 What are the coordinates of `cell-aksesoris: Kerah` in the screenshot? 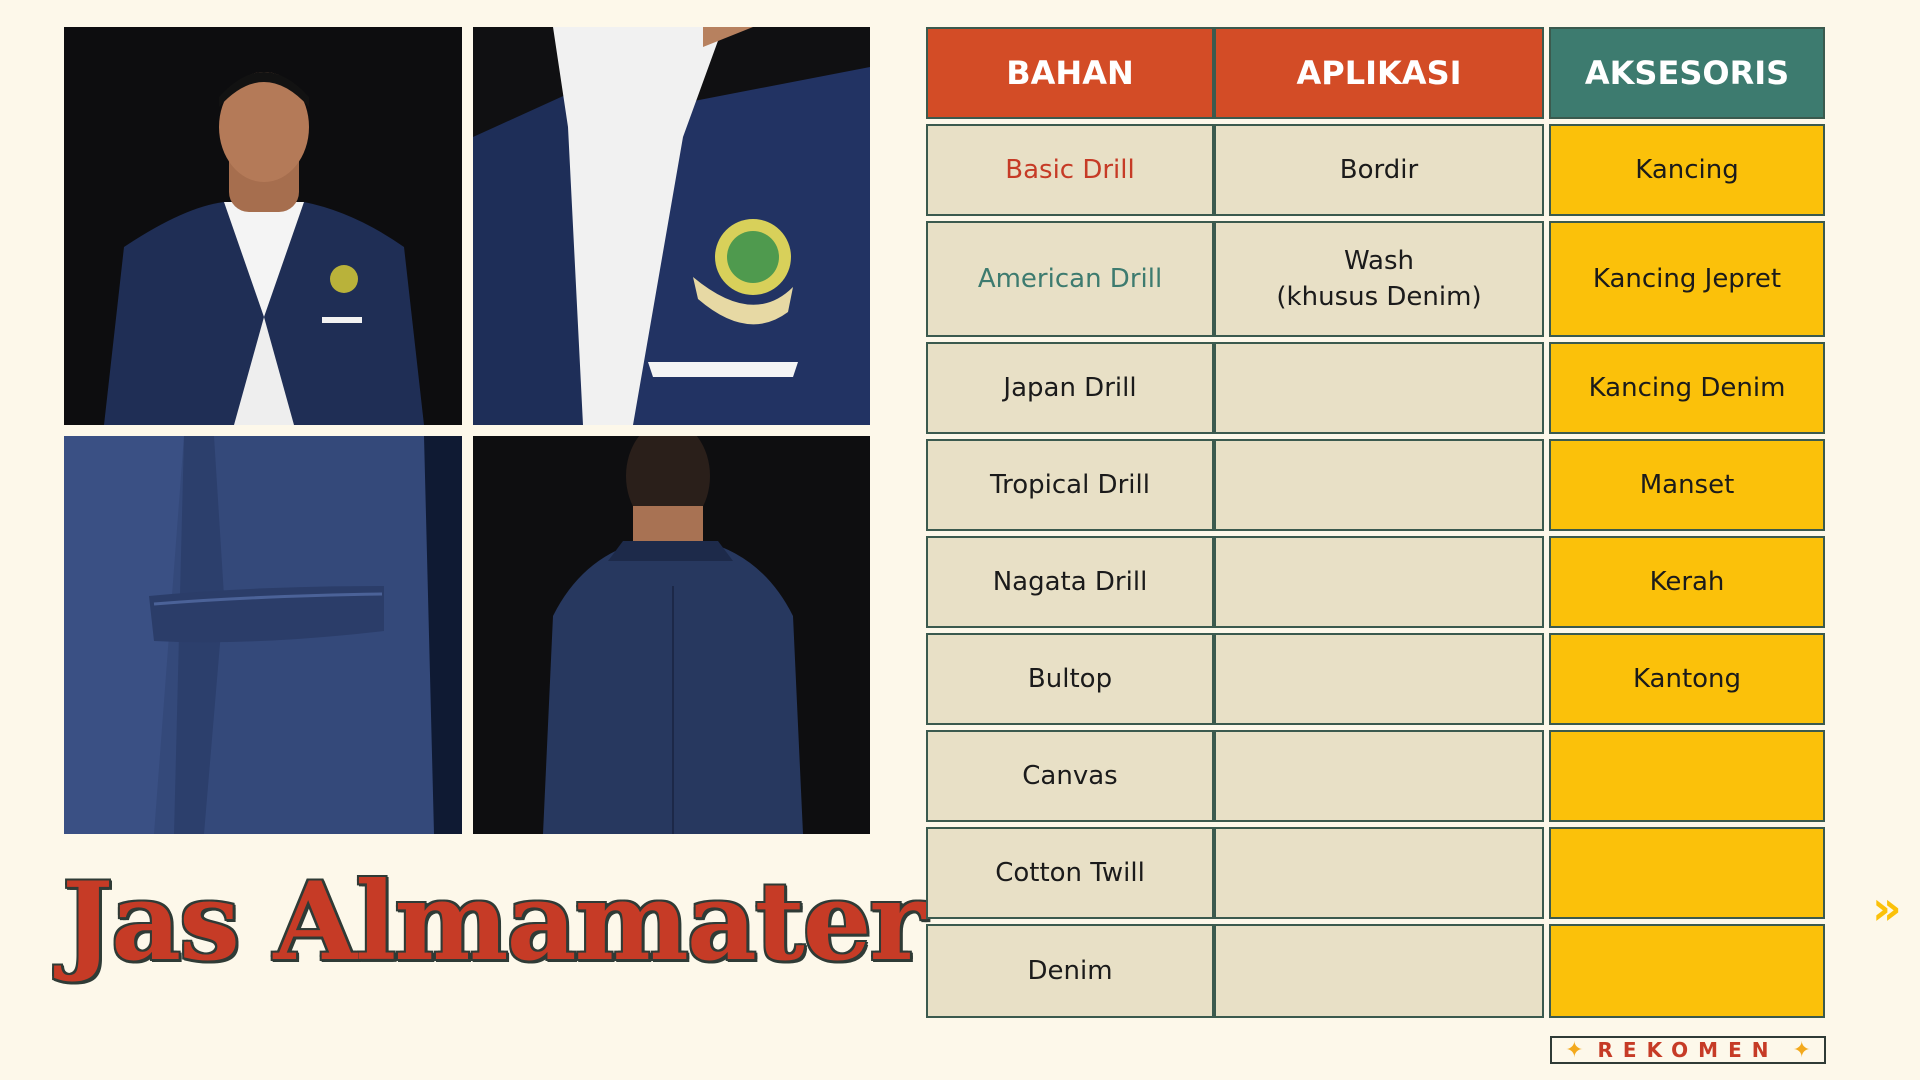 It's located at (1687, 582).